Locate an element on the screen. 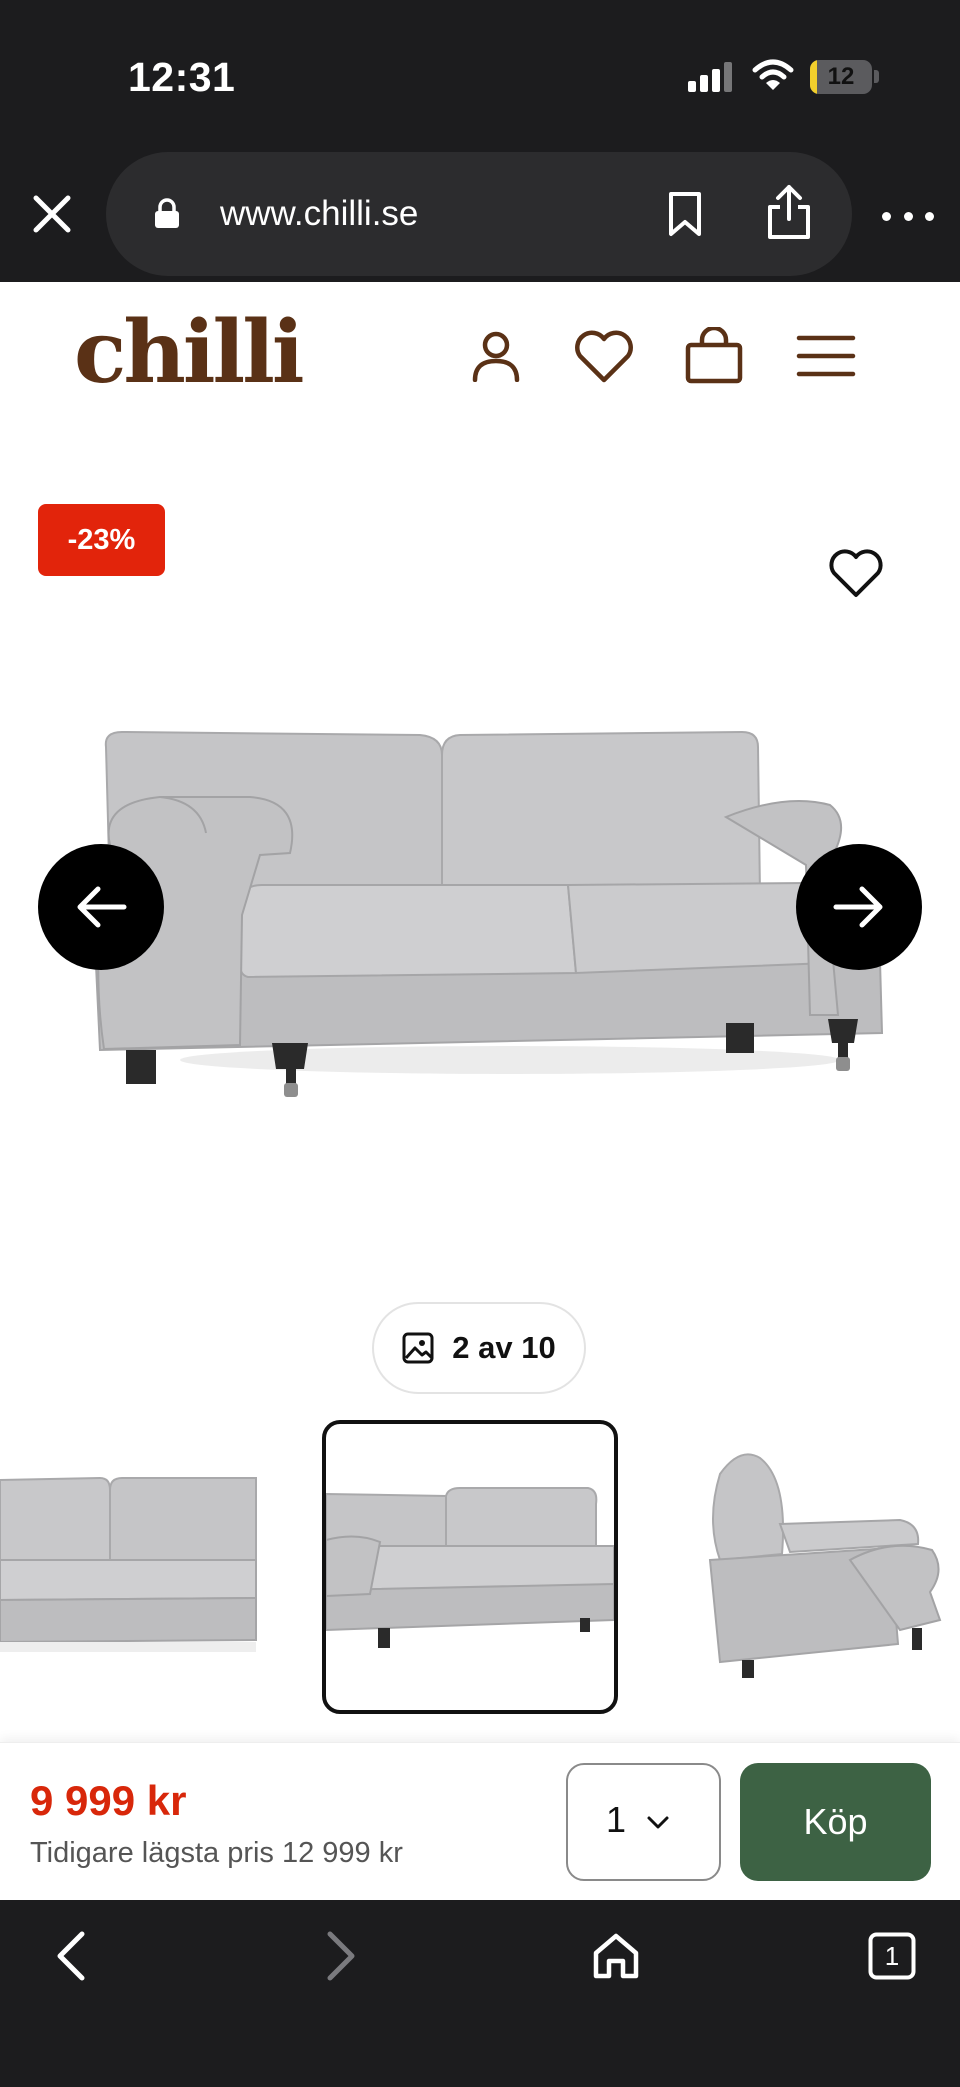 The width and height of the screenshot is (960, 2087). arrow-left-icon is located at coordinates (102, 907).